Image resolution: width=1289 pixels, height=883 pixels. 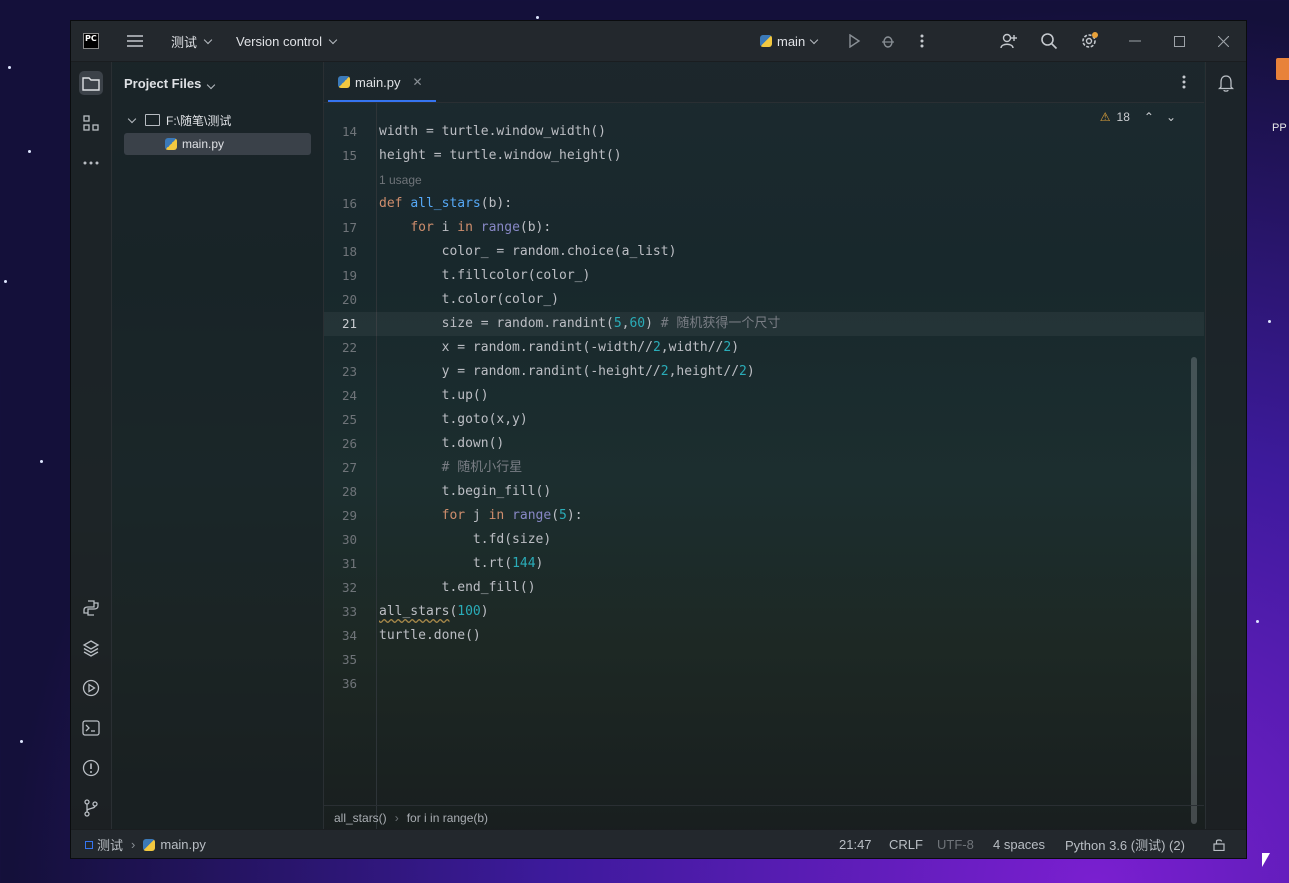 What do you see at coordinates (349, 155) in the screenshot?
I see `line-number: 15` at bounding box center [349, 155].